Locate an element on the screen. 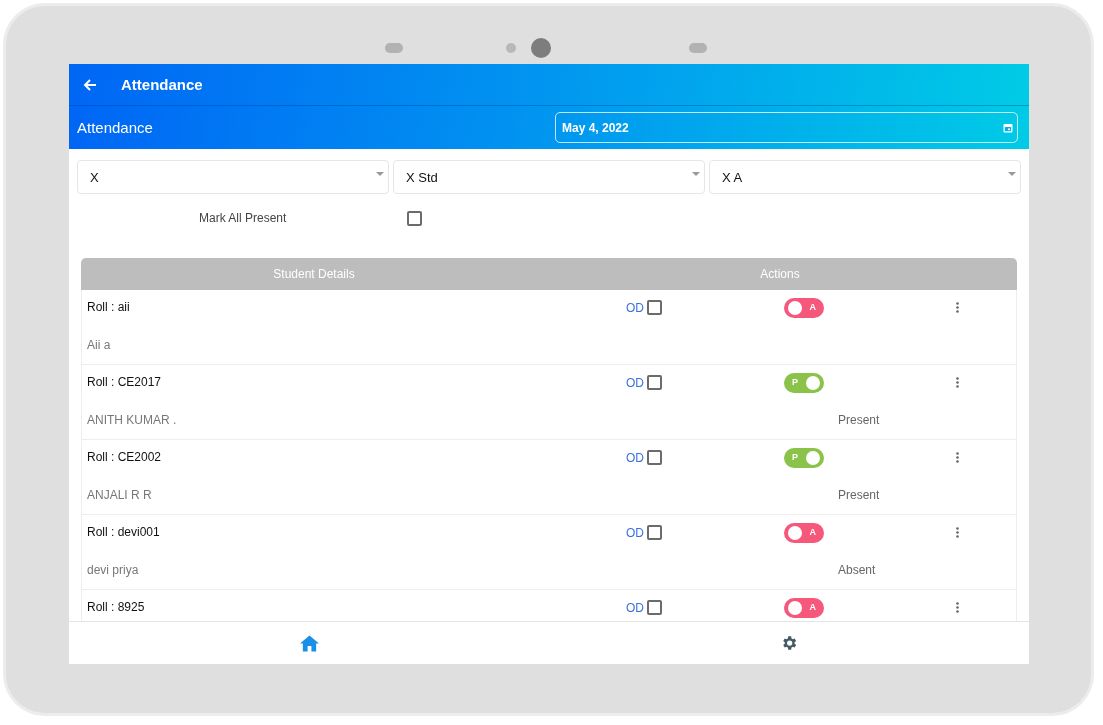 The width and height of the screenshot is (1103, 725). roll-number: Roll : CE2017 is located at coordinates (124, 382).